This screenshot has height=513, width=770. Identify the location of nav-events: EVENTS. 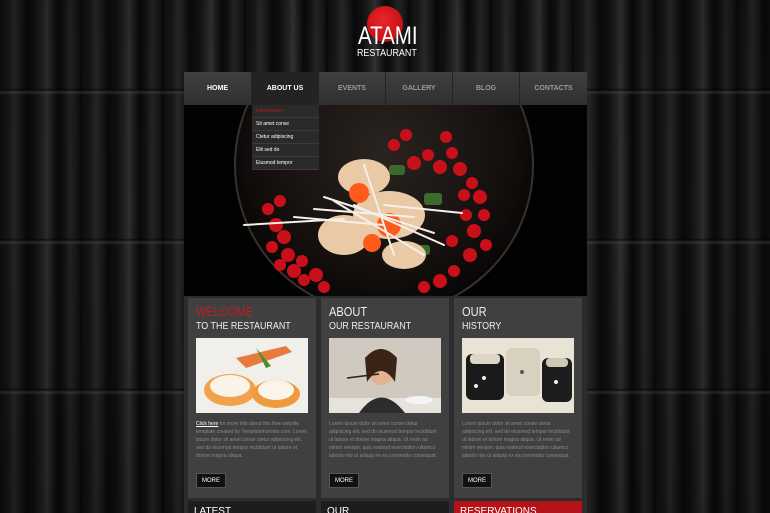
(352, 88).